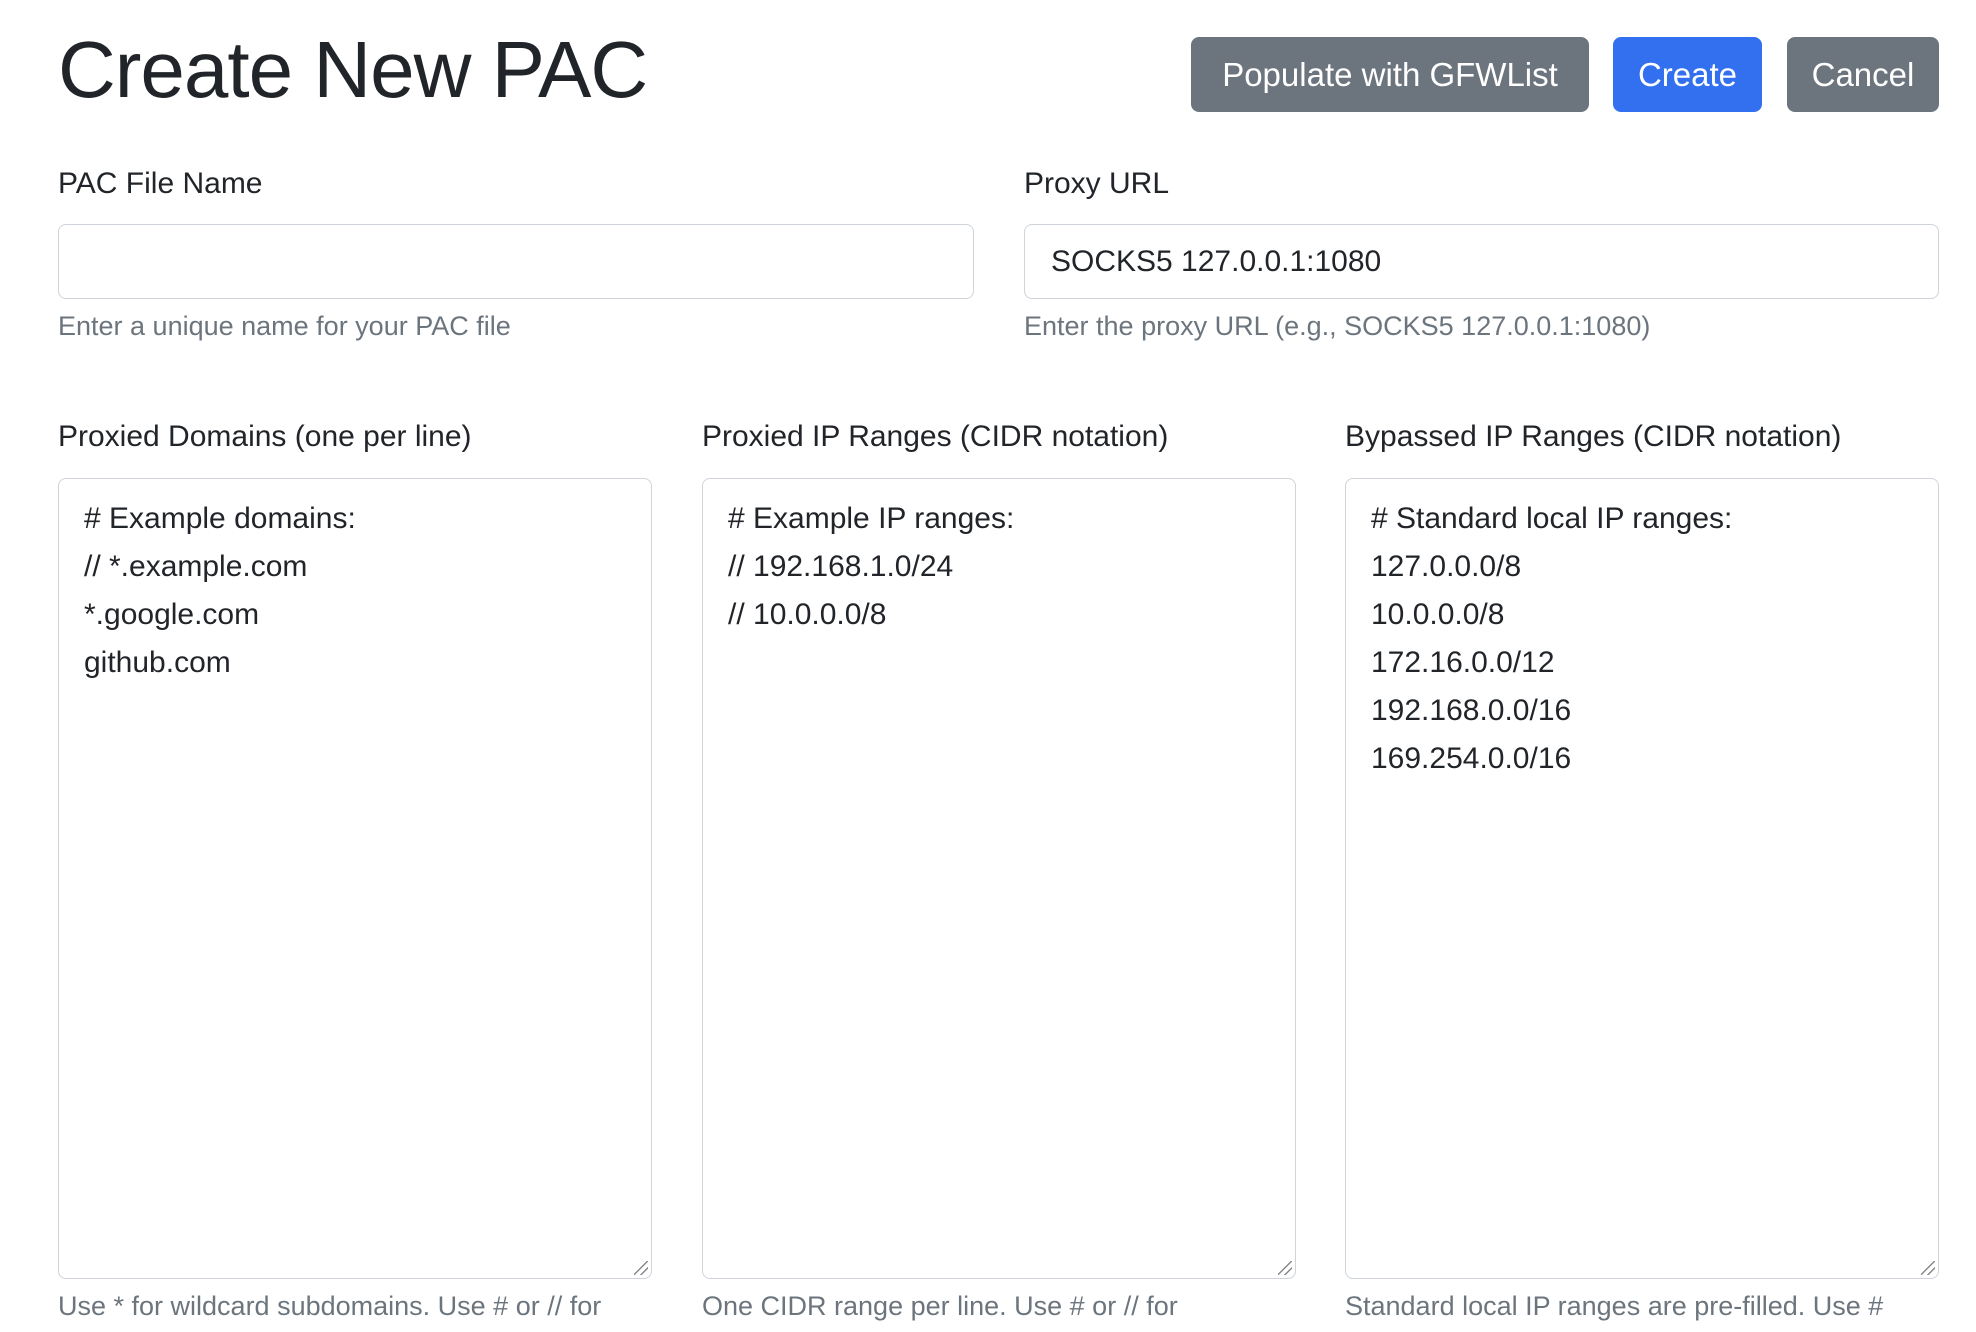 This screenshot has width=1976, height=1332. Describe the element at coordinates (1471, 710) in the screenshot. I see `text-line: 192.168.0.0/16` at that location.